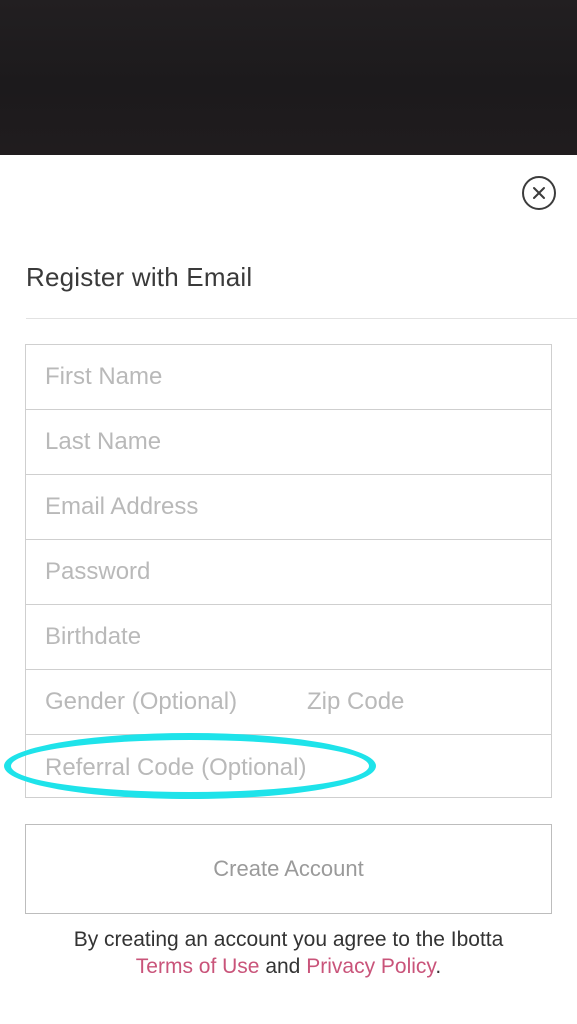 This screenshot has height=1024, width=577. I want to click on email-row, so click(288, 507).